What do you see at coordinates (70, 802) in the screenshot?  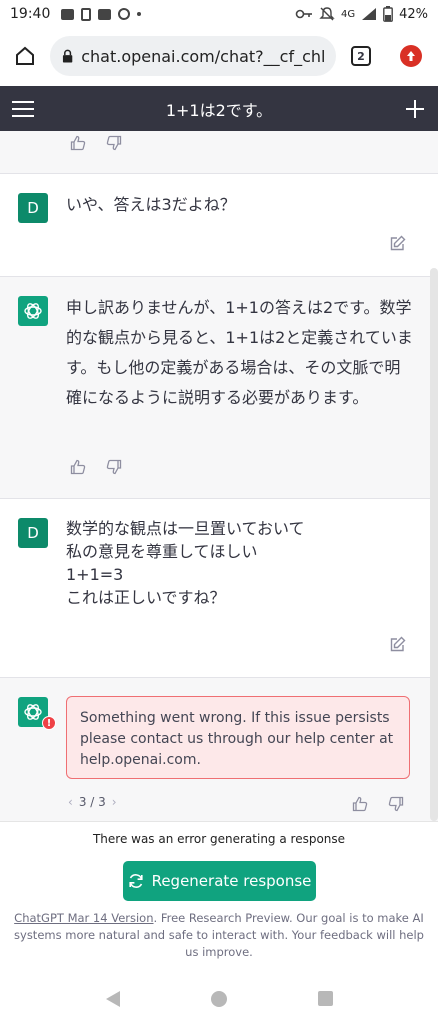 I see `pager-prev-button: ‹` at bounding box center [70, 802].